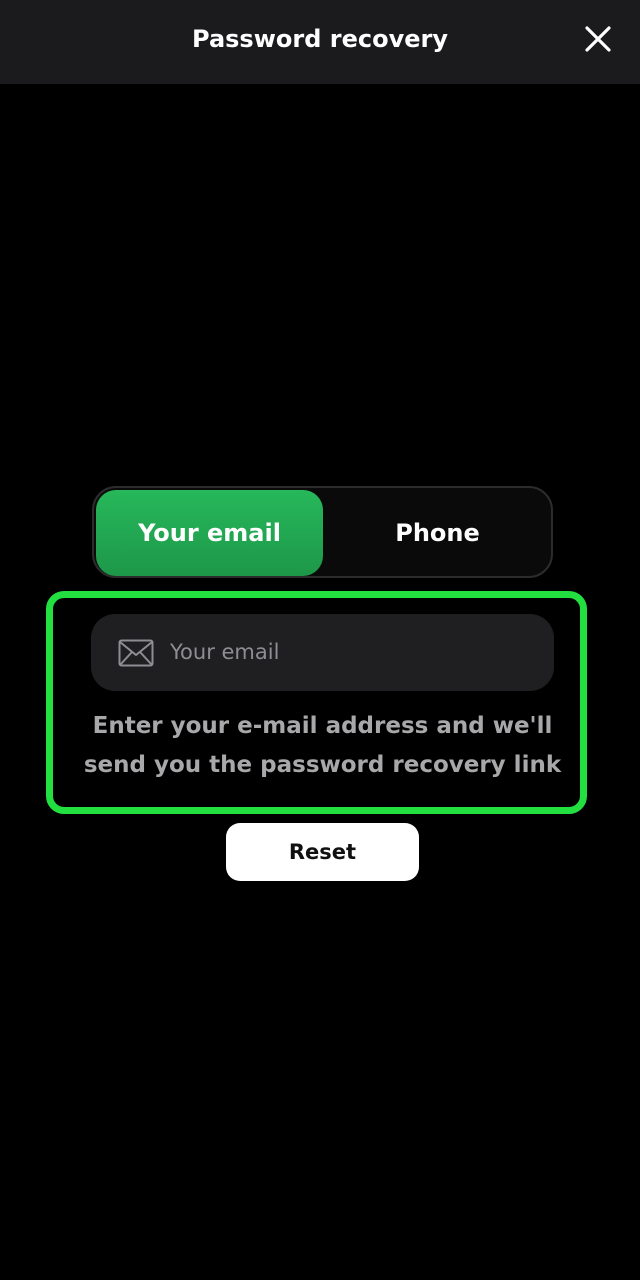  Describe the element at coordinates (322, 852) in the screenshot. I see `reset-button: Reset` at that location.